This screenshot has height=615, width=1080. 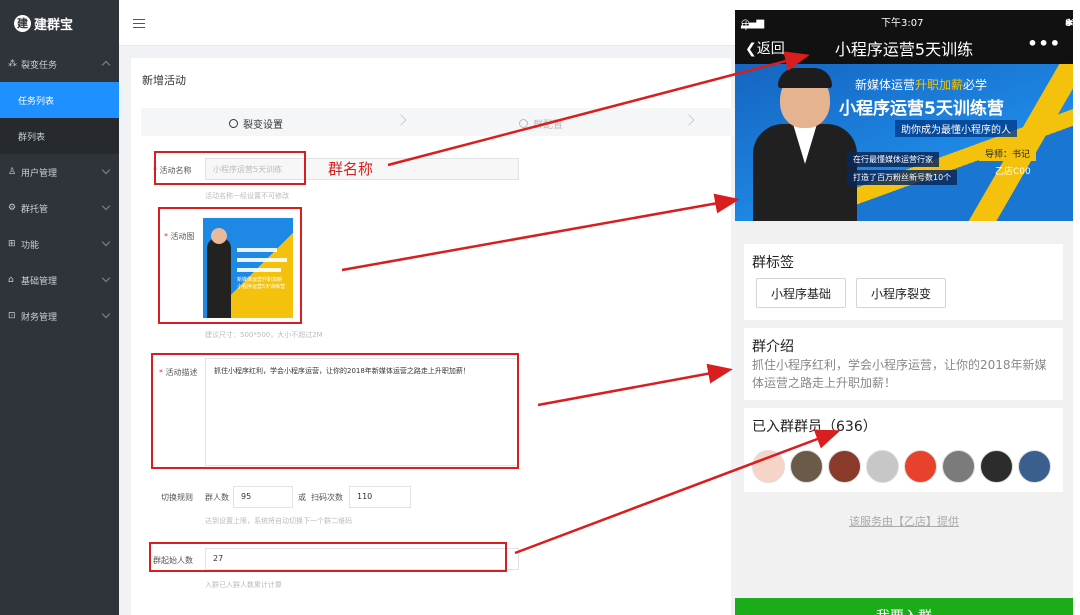 What do you see at coordinates (773, 263) in the screenshot?
I see `group-tags-title: 群标签` at bounding box center [773, 263].